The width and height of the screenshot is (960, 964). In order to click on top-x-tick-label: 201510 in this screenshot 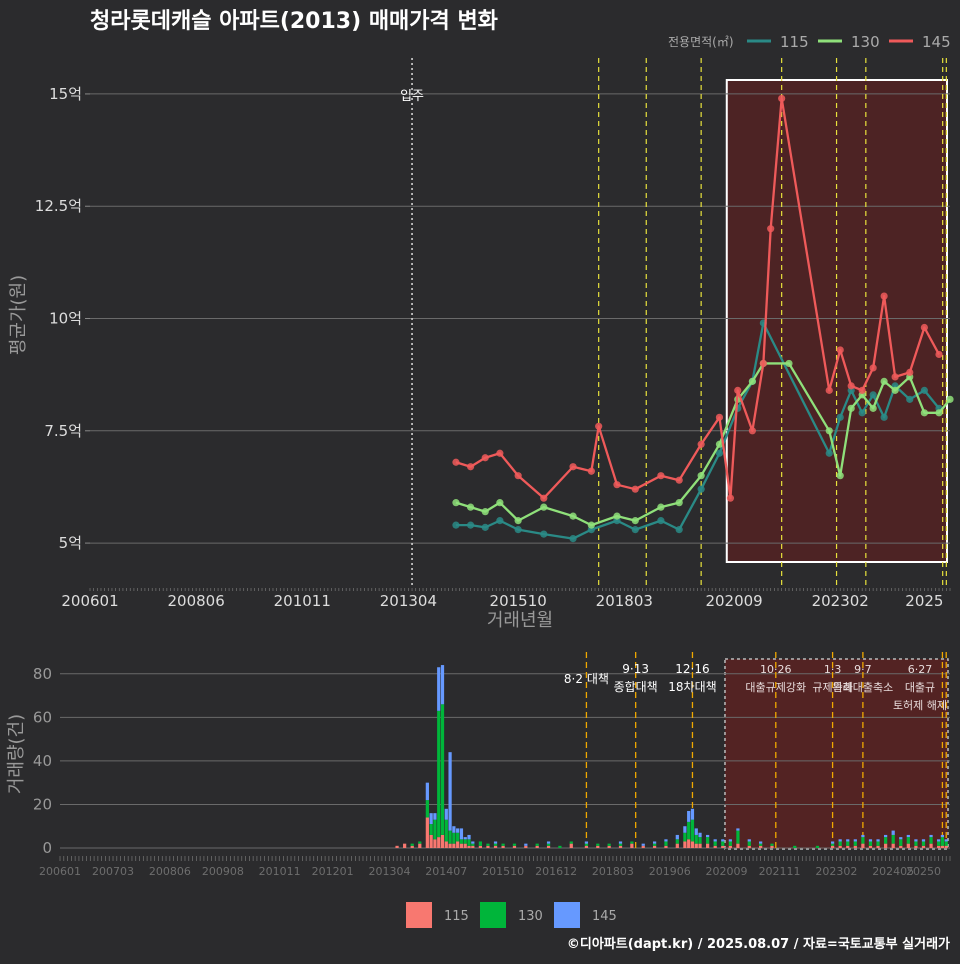, I will do `click(518, 601)`.